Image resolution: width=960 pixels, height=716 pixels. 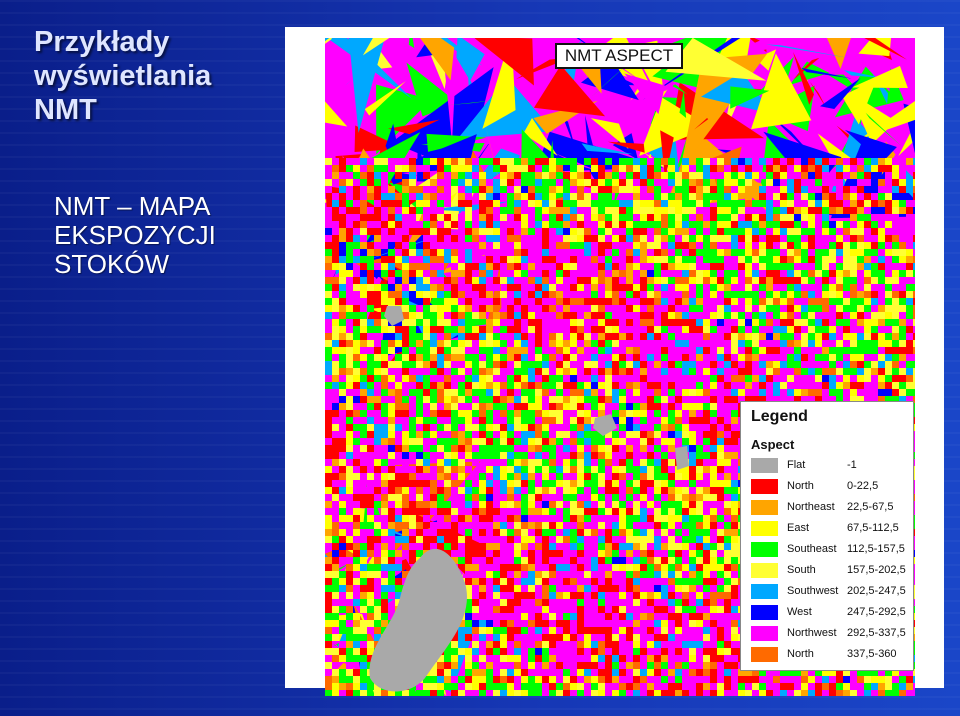 I want to click on legend-item-south: South 157,5-202,5, so click(x=831, y=571).